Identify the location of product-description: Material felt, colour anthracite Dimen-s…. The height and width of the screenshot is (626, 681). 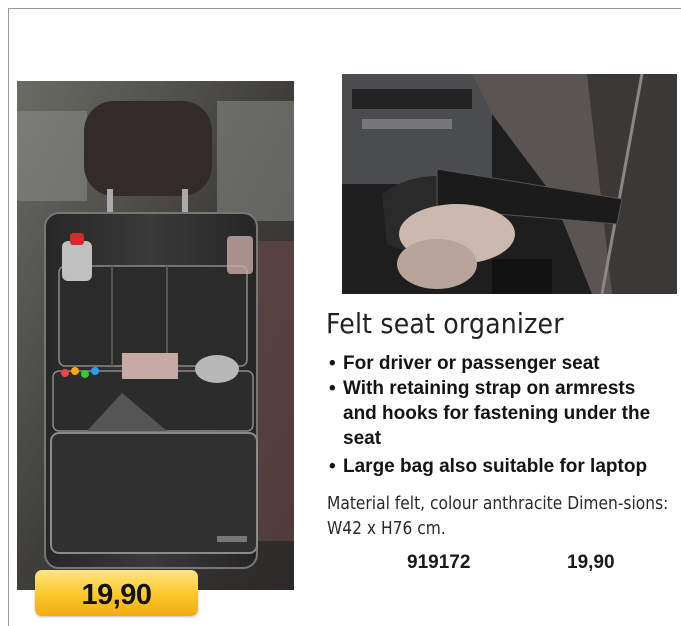
(498, 516).